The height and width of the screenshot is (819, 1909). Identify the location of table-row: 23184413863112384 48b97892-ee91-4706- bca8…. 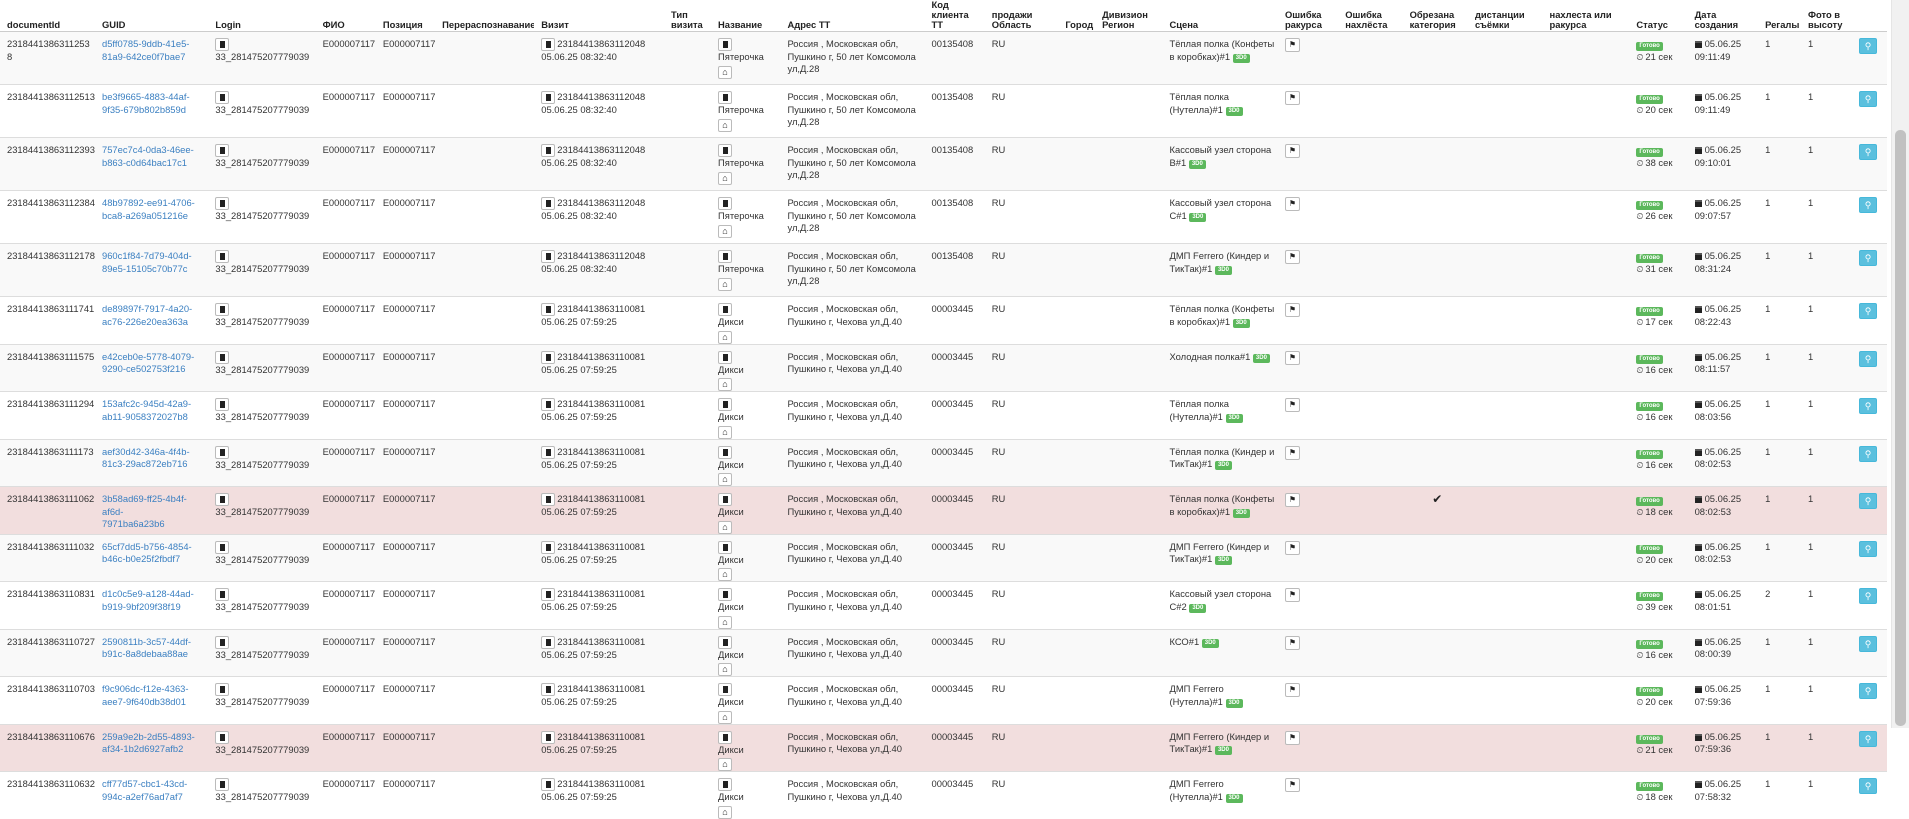
(943, 217).